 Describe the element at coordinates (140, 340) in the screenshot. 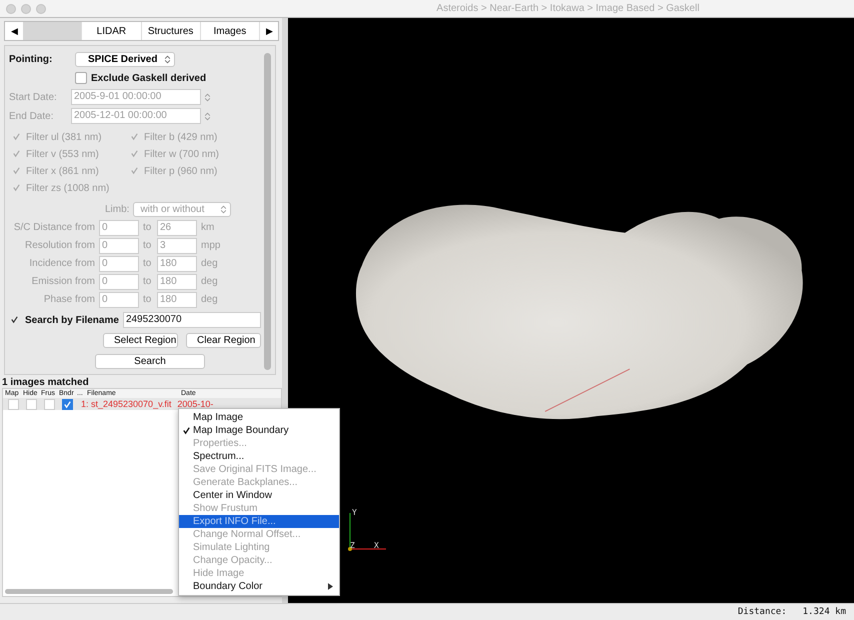

I see `select-region-button: Select Region` at that location.